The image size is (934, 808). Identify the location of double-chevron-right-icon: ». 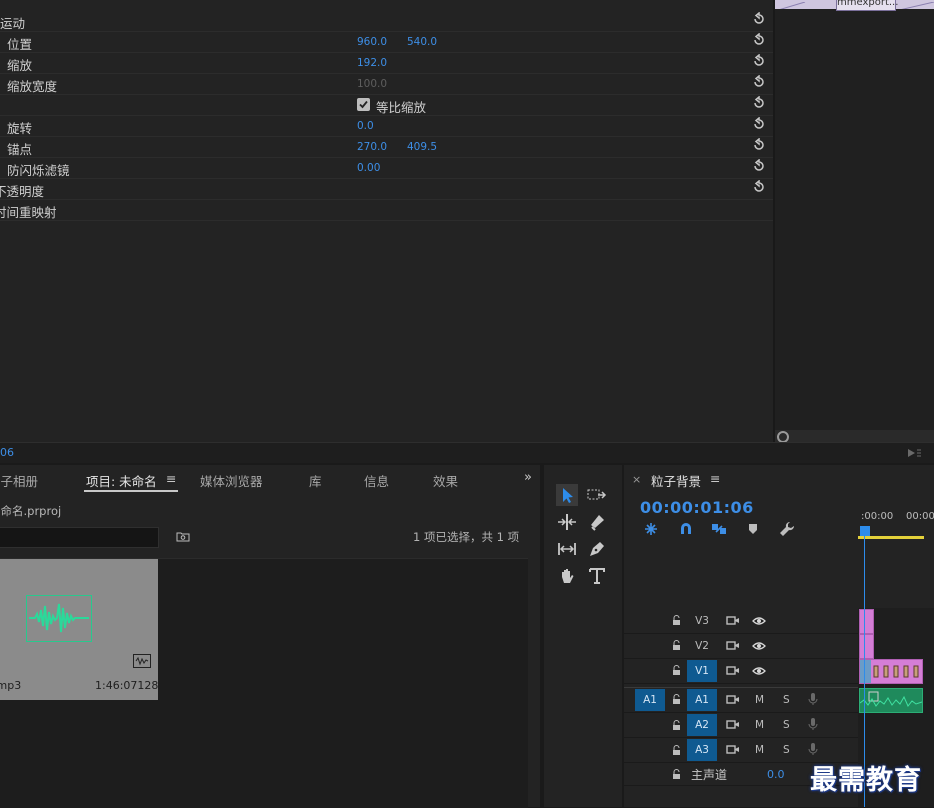
(528, 477).